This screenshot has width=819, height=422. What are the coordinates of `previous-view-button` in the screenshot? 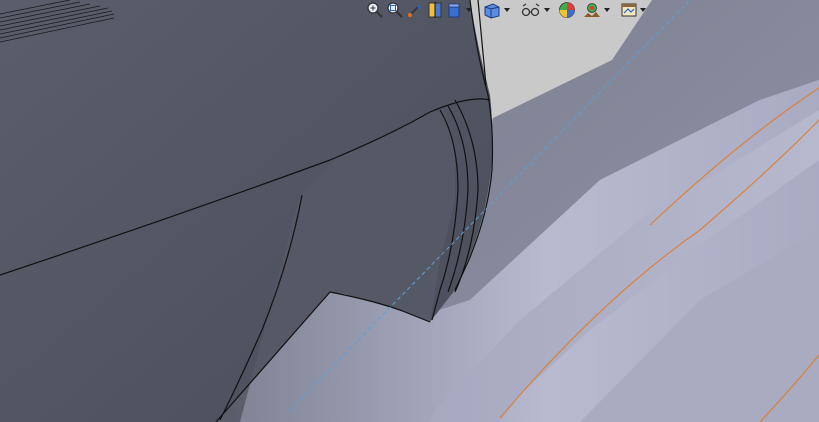 It's located at (415, 10).